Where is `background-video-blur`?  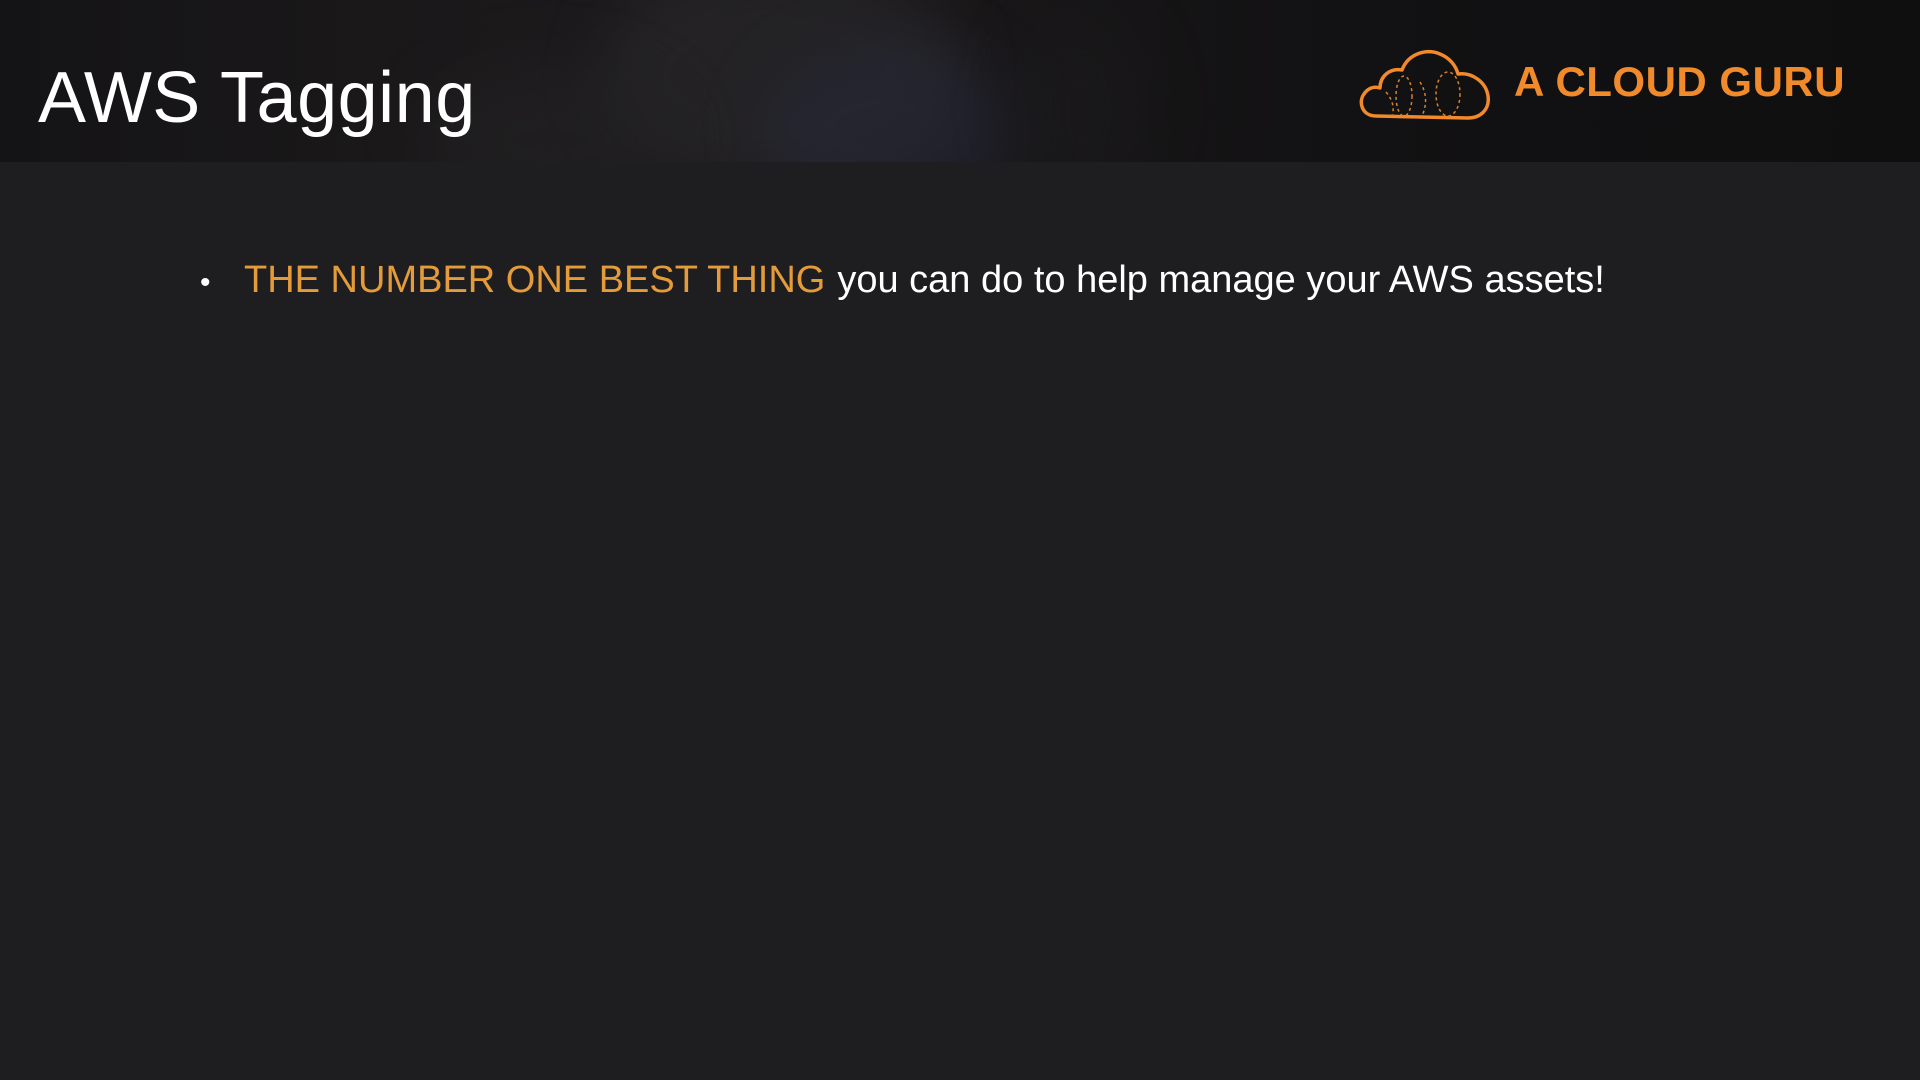
background-video-blur is located at coordinates (1080, 86).